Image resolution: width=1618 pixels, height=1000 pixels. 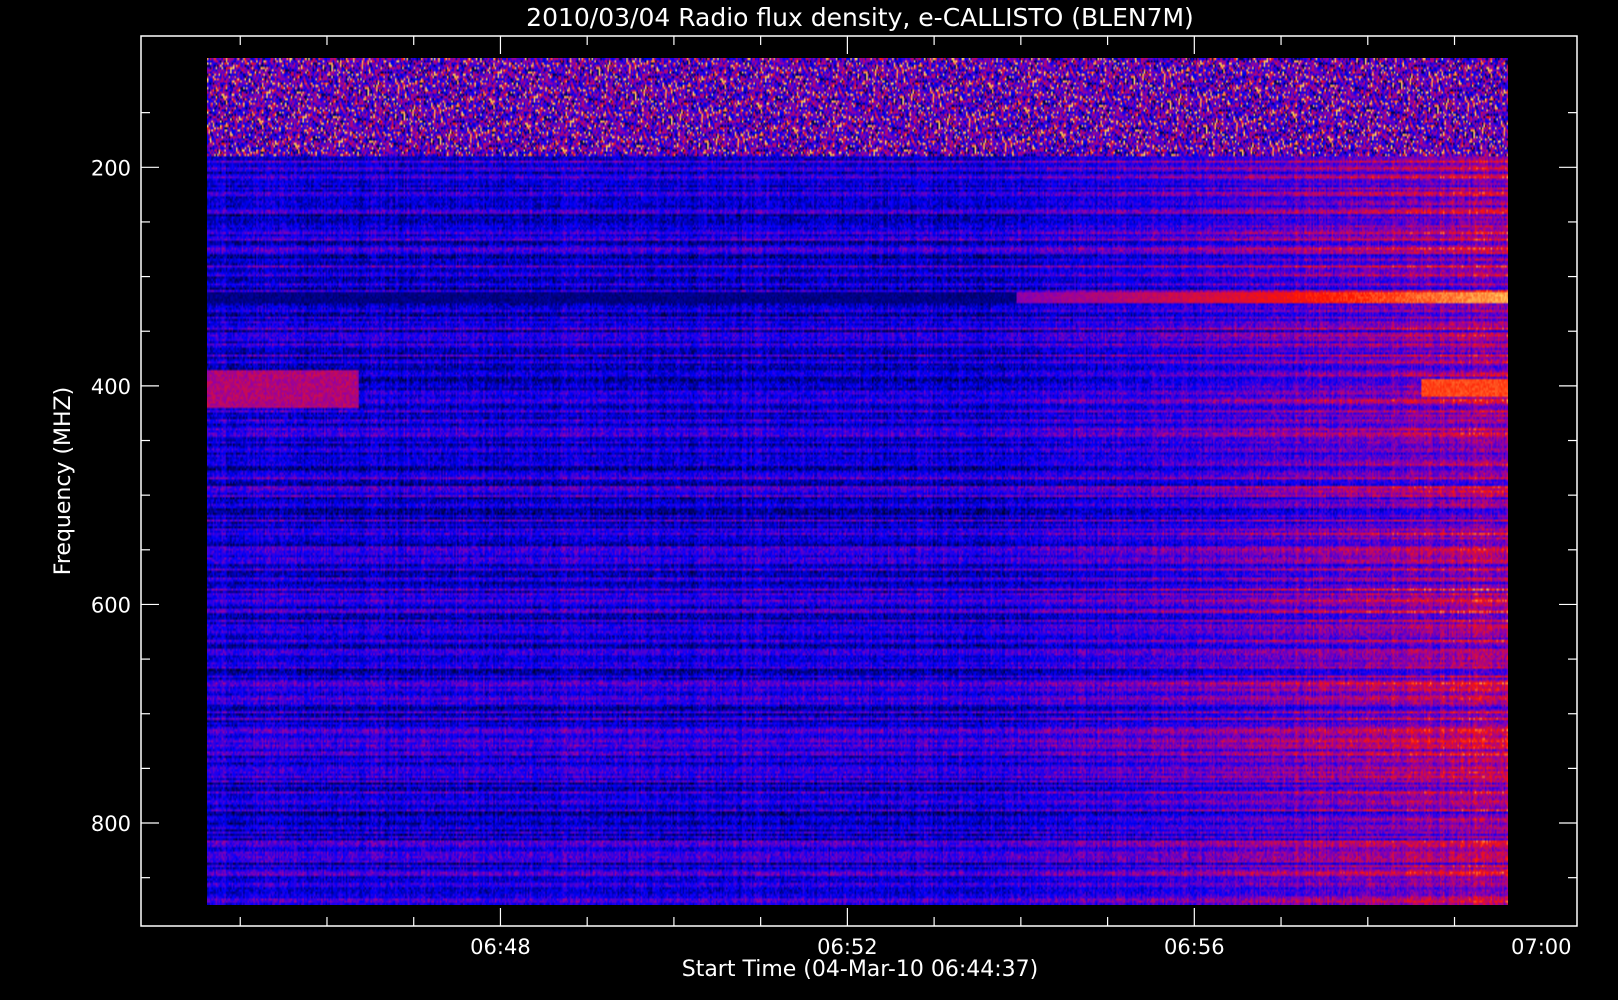 What do you see at coordinates (847, 947) in the screenshot?
I see `x-tick-label: 06:52` at bounding box center [847, 947].